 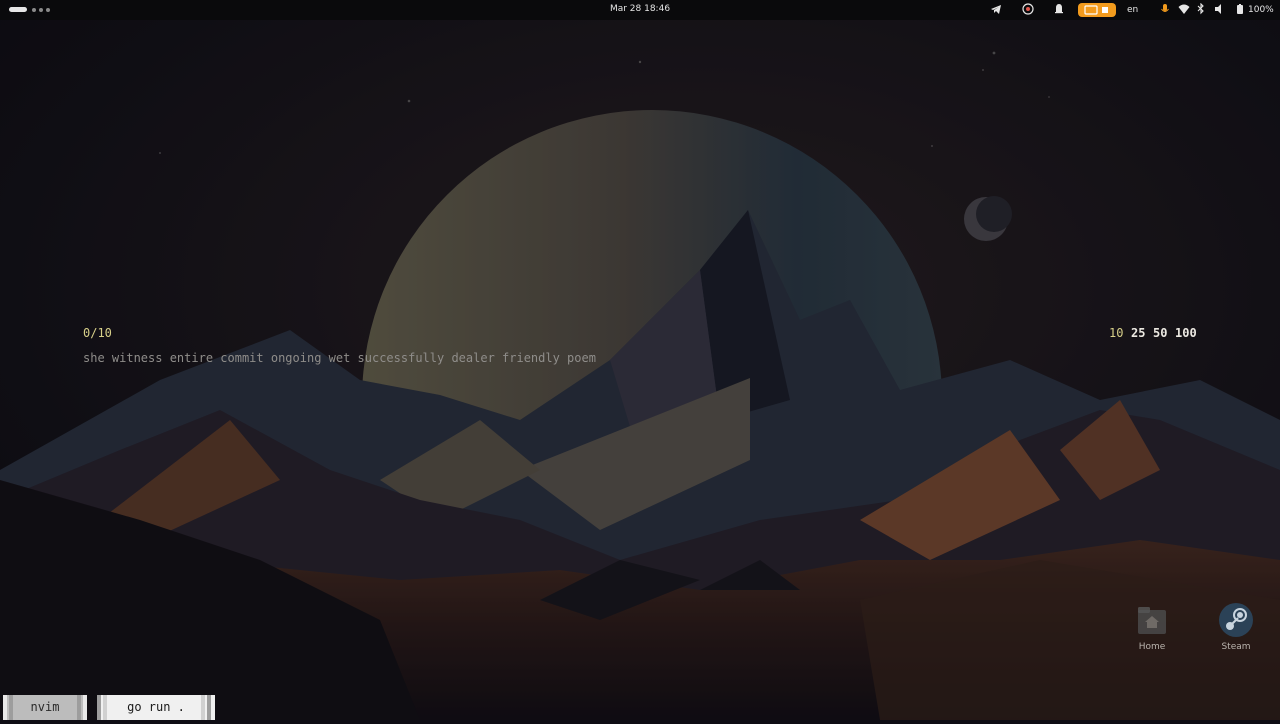 I want to click on dock-item-go-run: go run ., so click(x=156, y=707).